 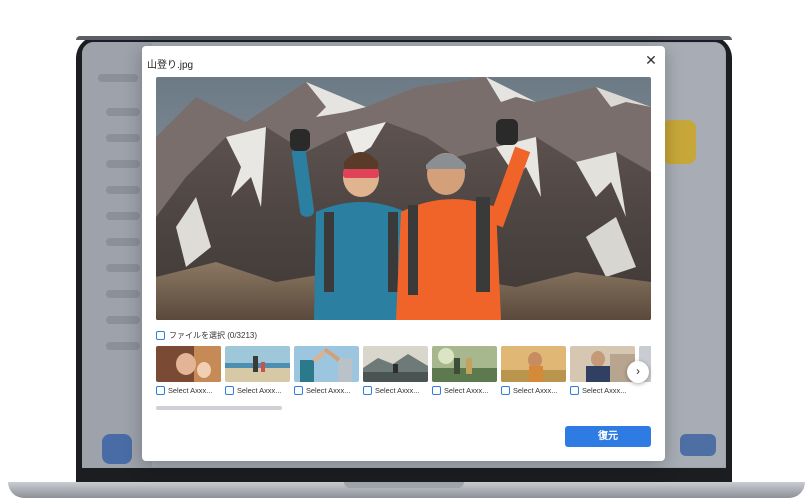 What do you see at coordinates (160, 335) in the screenshot?
I see `select-all-checkbox` at bounding box center [160, 335].